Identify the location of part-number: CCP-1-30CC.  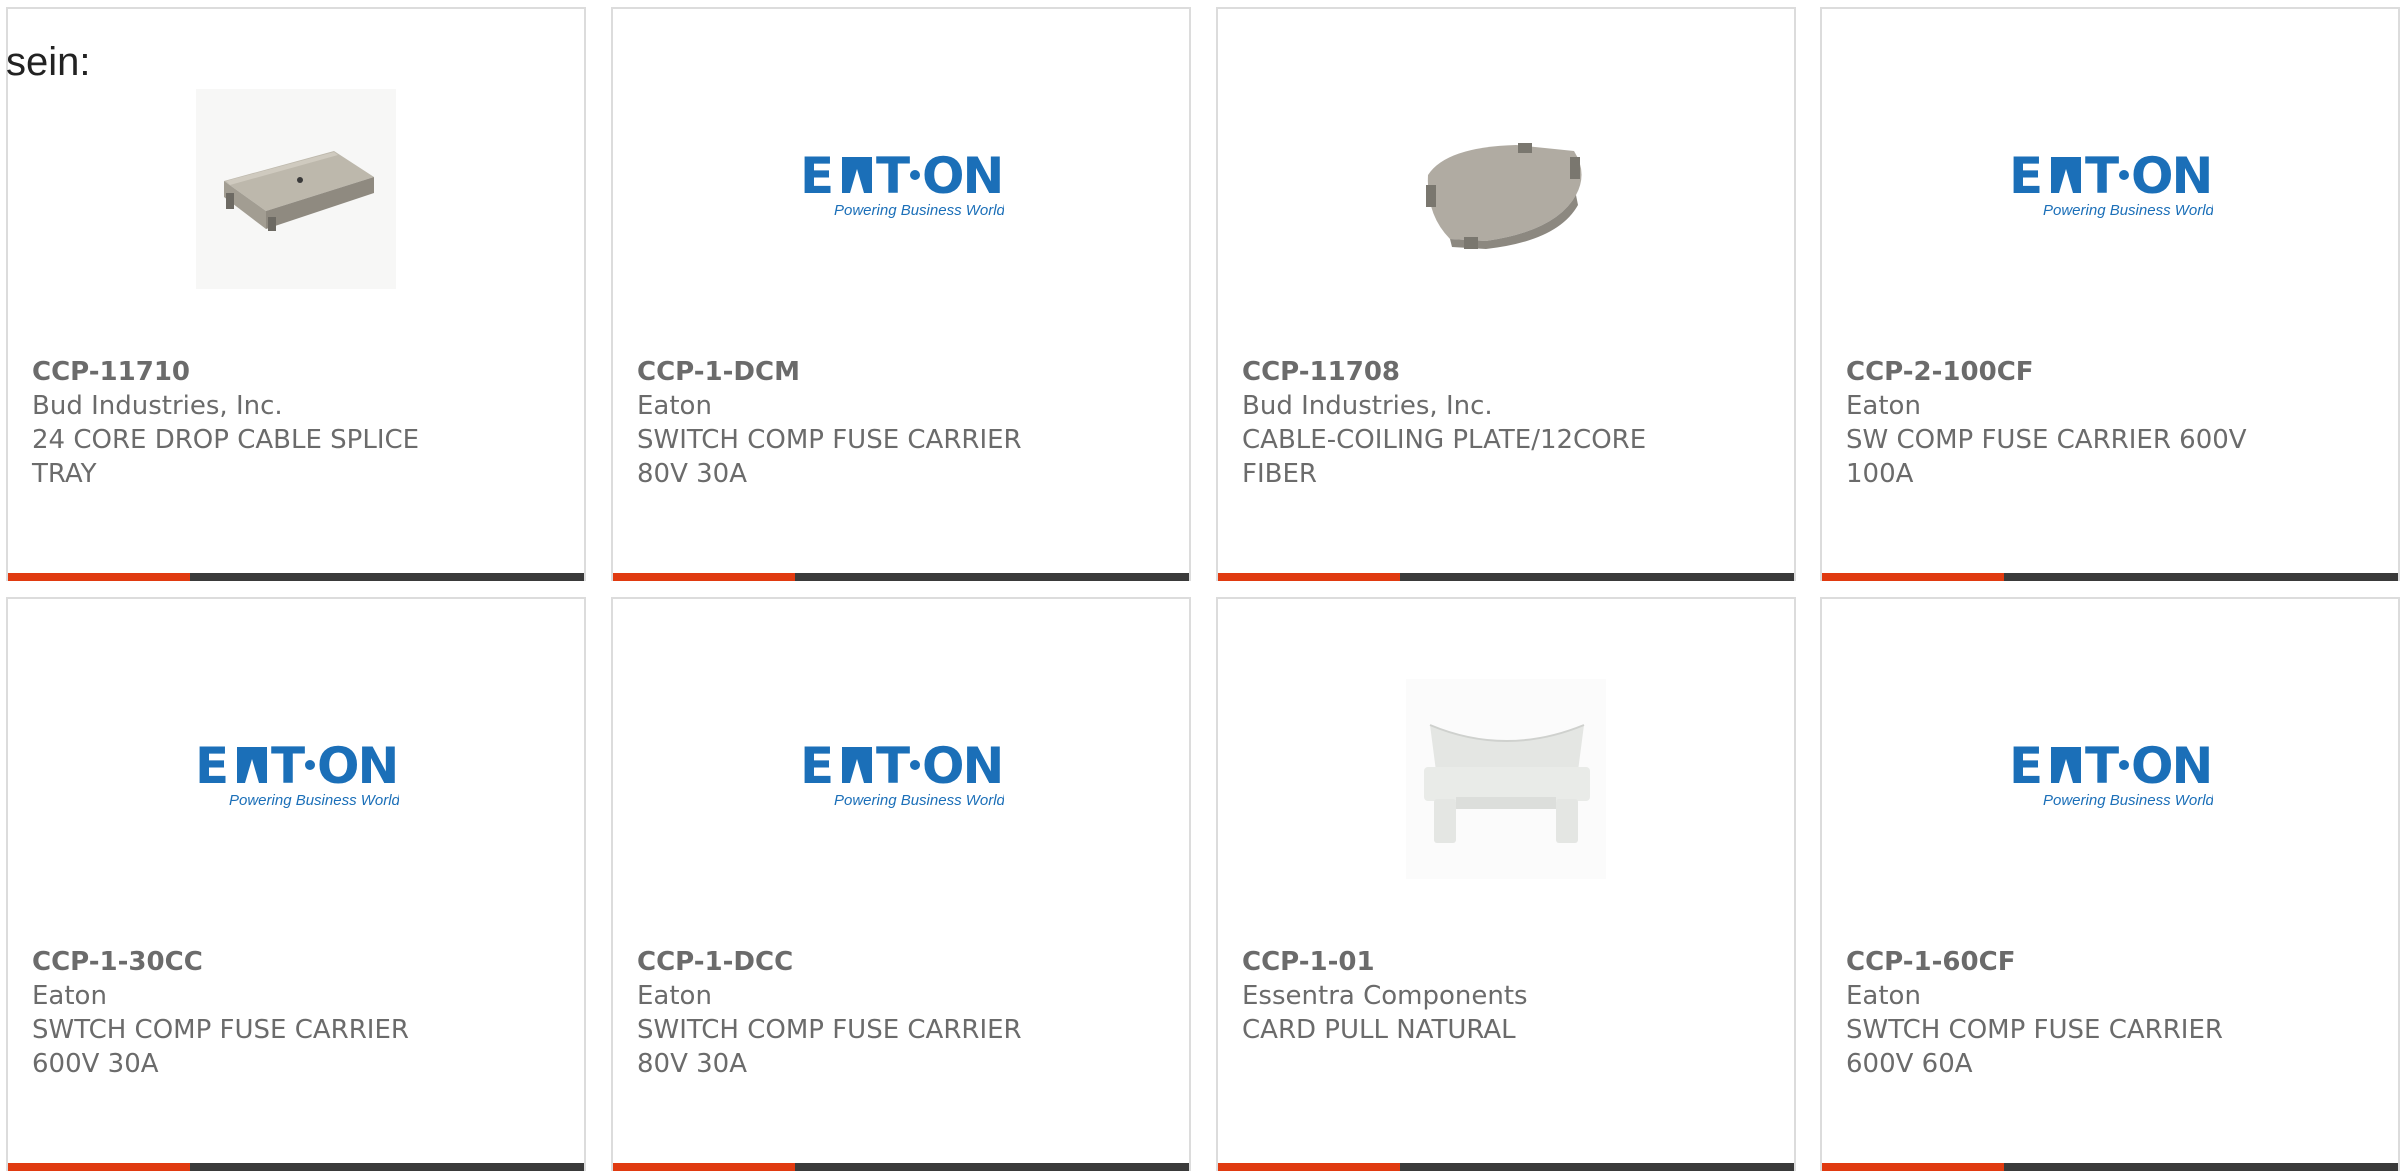
(242, 962).